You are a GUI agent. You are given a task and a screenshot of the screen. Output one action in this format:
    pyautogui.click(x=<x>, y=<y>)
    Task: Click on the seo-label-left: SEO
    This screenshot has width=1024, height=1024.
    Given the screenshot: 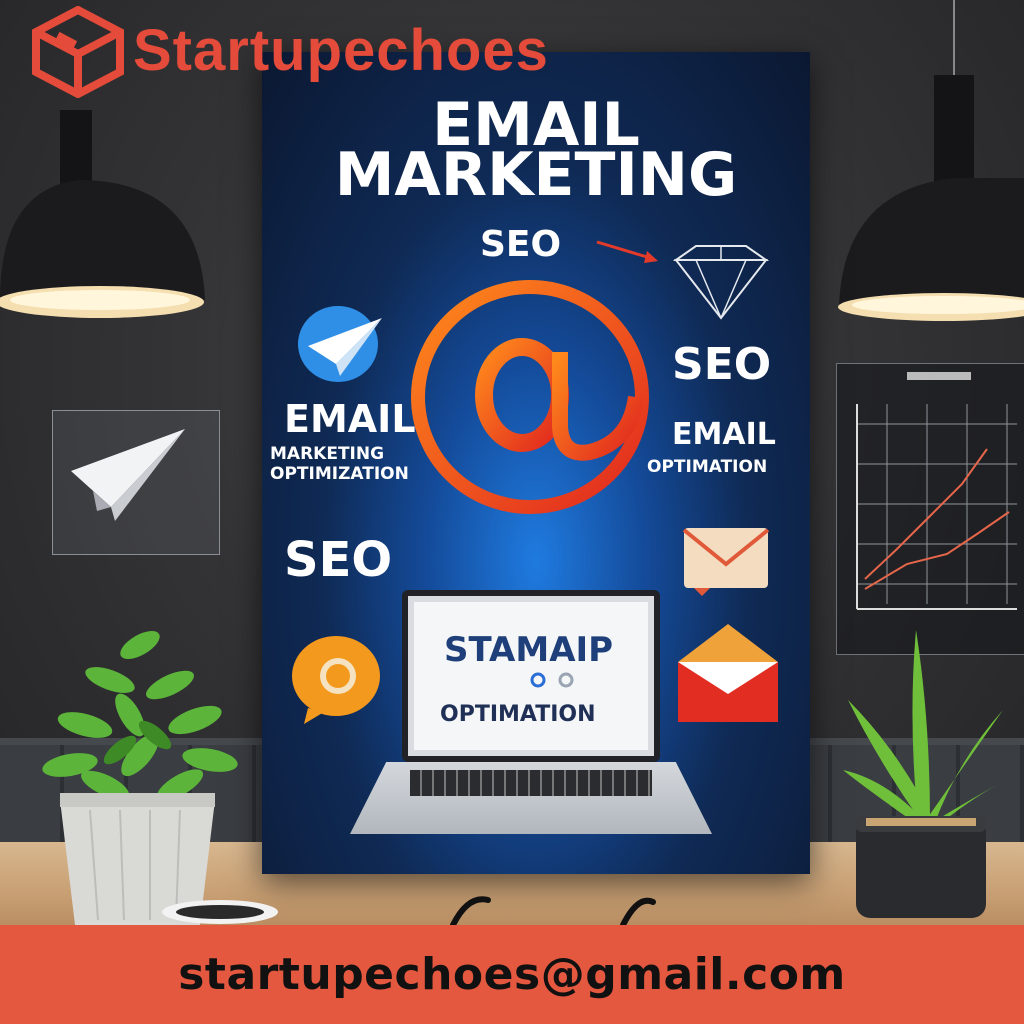 What is the action you would take?
    pyautogui.click(x=338, y=560)
    